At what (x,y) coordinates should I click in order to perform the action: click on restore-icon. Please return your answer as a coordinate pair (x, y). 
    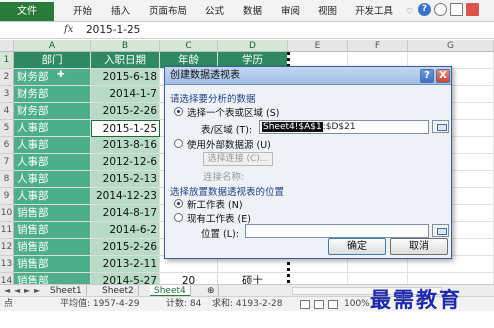
    Looking at the image, I should click on (456, 9).